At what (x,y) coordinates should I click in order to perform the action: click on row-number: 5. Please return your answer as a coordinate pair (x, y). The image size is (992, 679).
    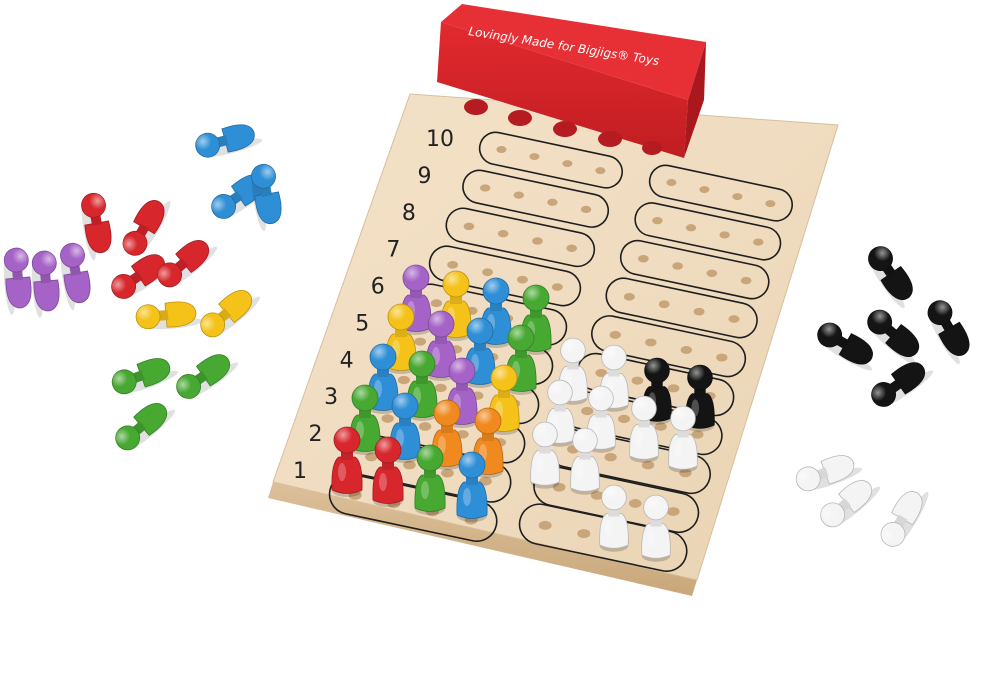
    Looking at the image, I should click on (362, 323).